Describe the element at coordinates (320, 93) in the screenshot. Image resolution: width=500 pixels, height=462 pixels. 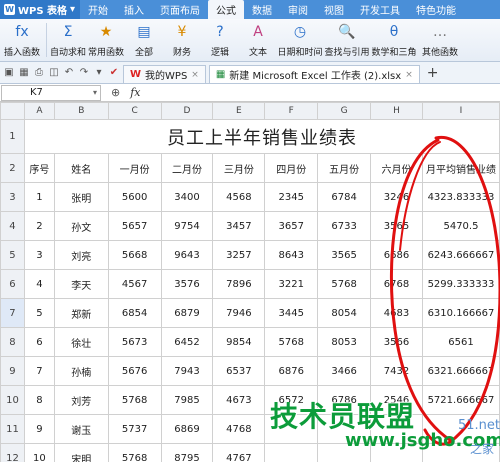
I see `formula-input` at that location.